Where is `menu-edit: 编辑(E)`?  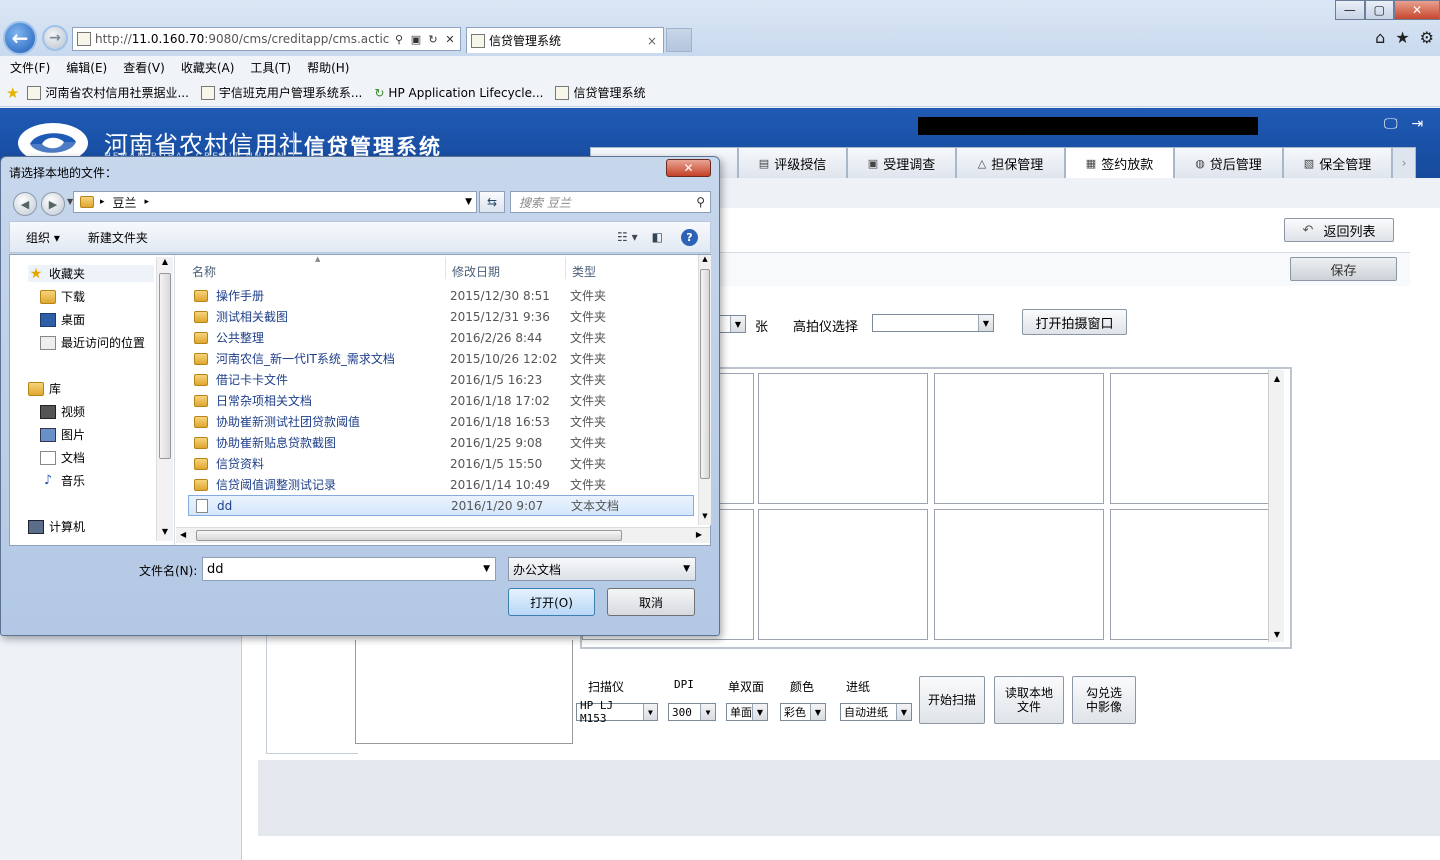
menu-edit: 编辑(E) is located at coordinates (86, 67).